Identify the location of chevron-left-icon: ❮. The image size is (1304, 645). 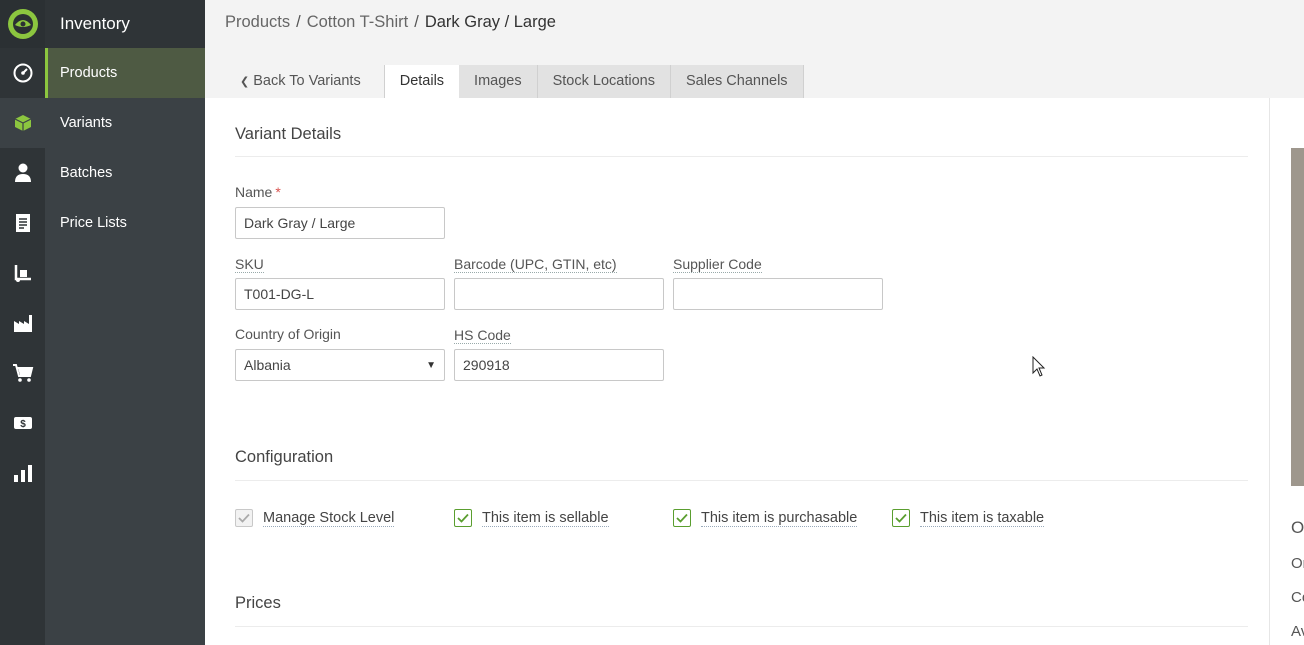
(245, 82).